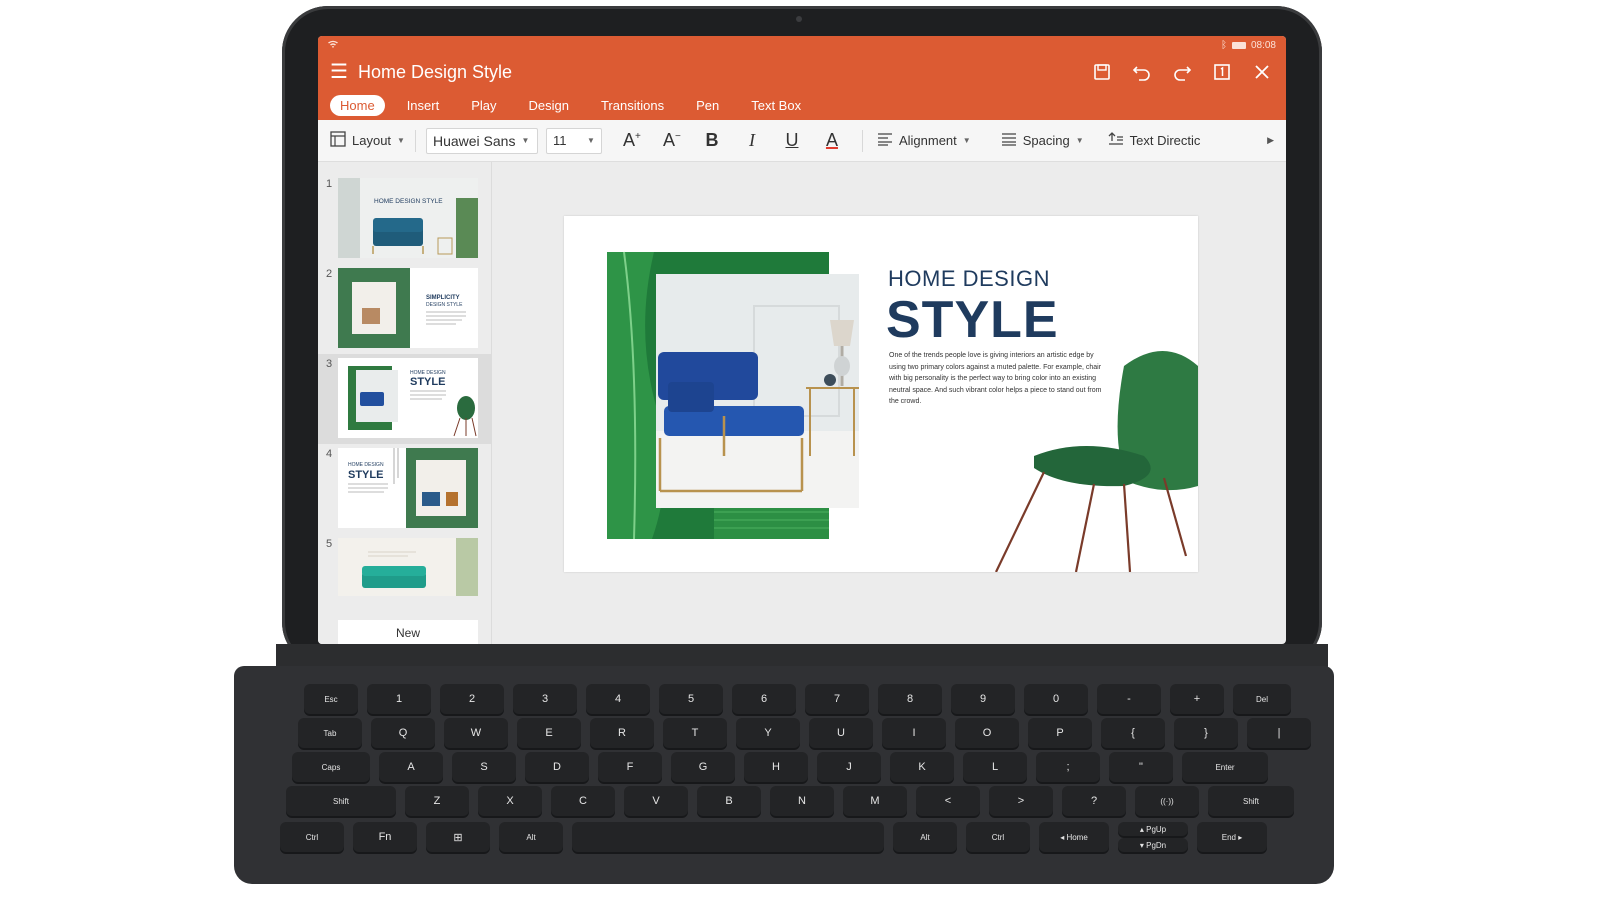 This screenshot has height=900, width=1600. I want to click on key-s: S, so click(484, 767).